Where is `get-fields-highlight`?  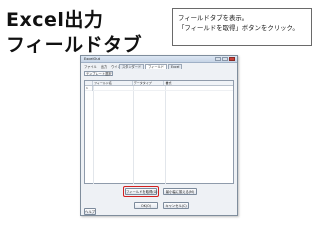 get-fields-highlight is located at coordinates (141, 191).